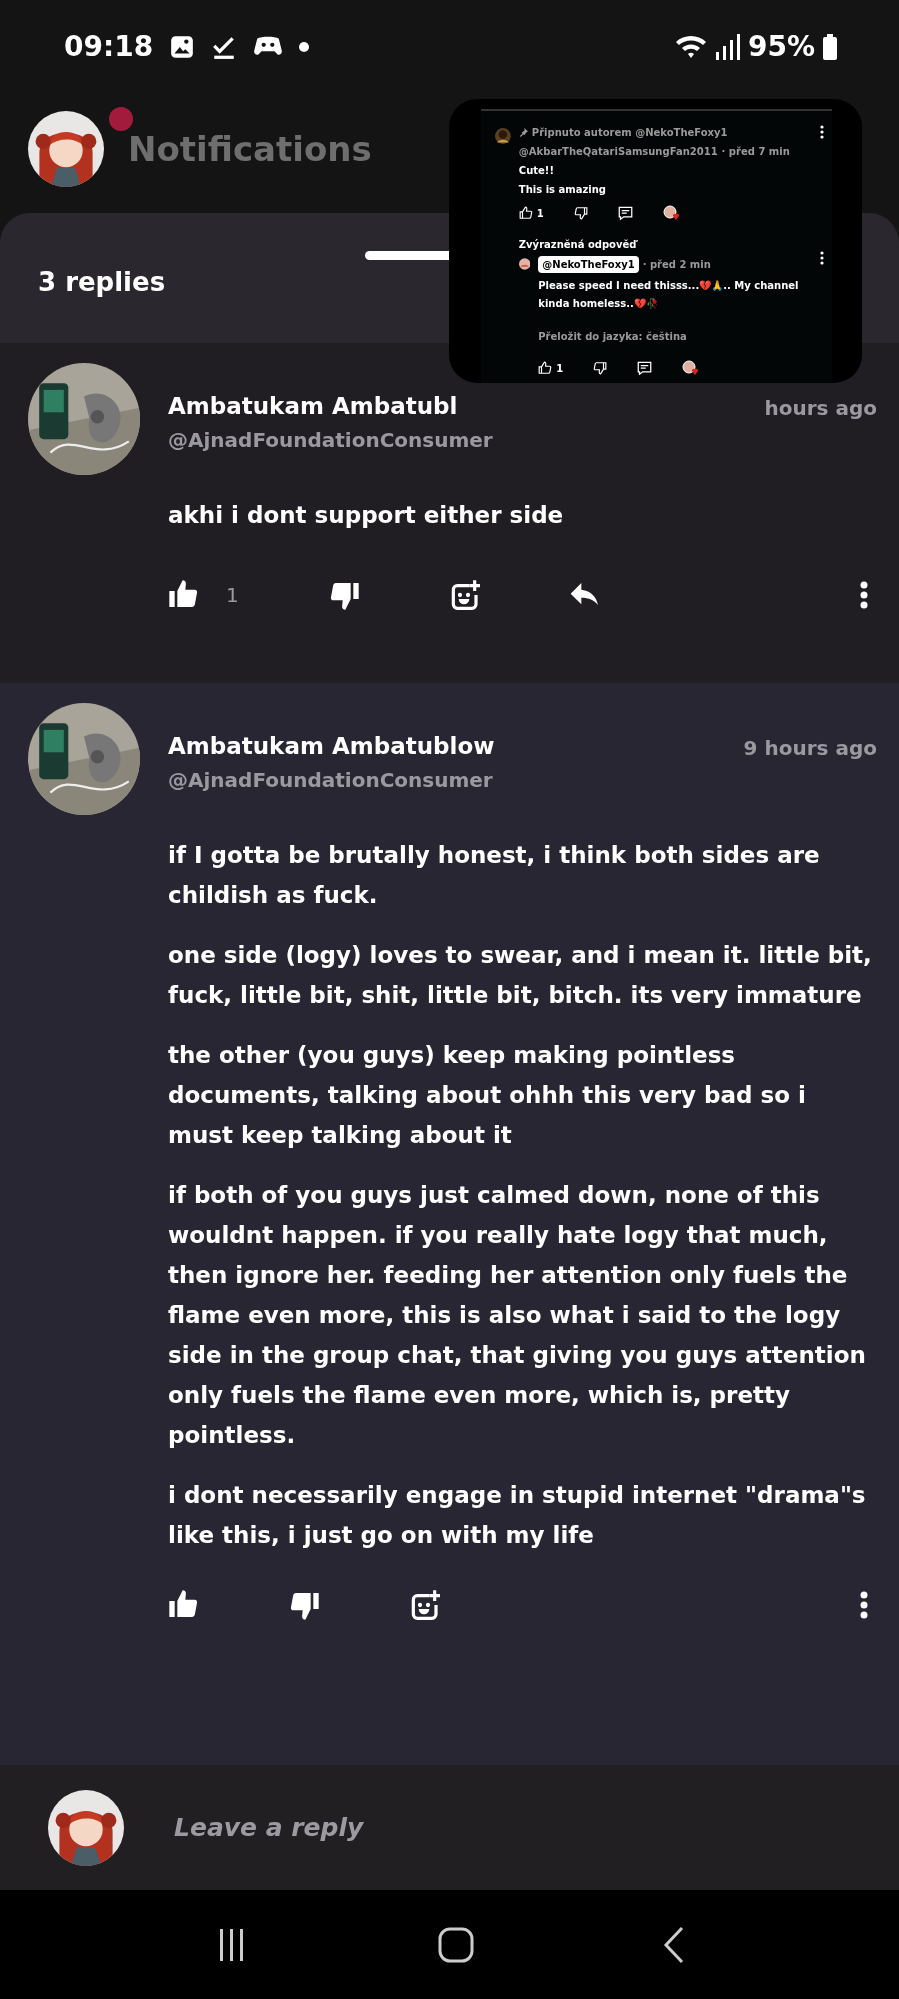 The width and height of the screenshot is (899, 1999). I want to click on highlight-label: Zvýrazněná odpověď, so click(578, 245).